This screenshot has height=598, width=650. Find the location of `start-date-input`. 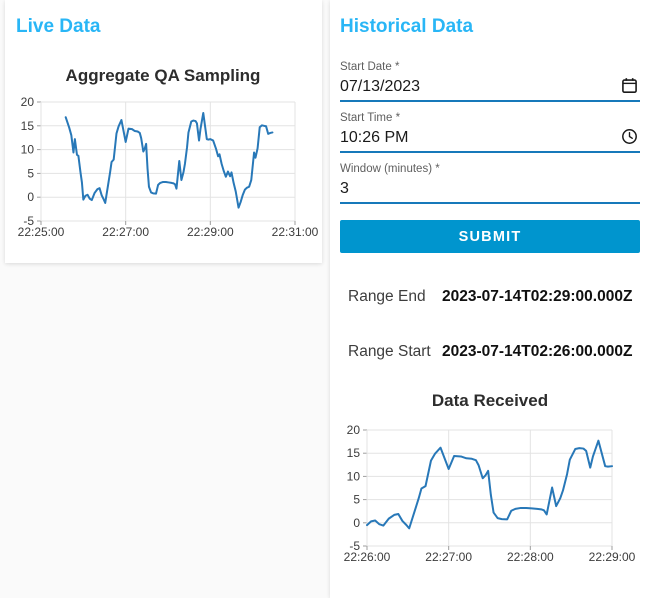

start-date-input is located at coordinates (490, 86).